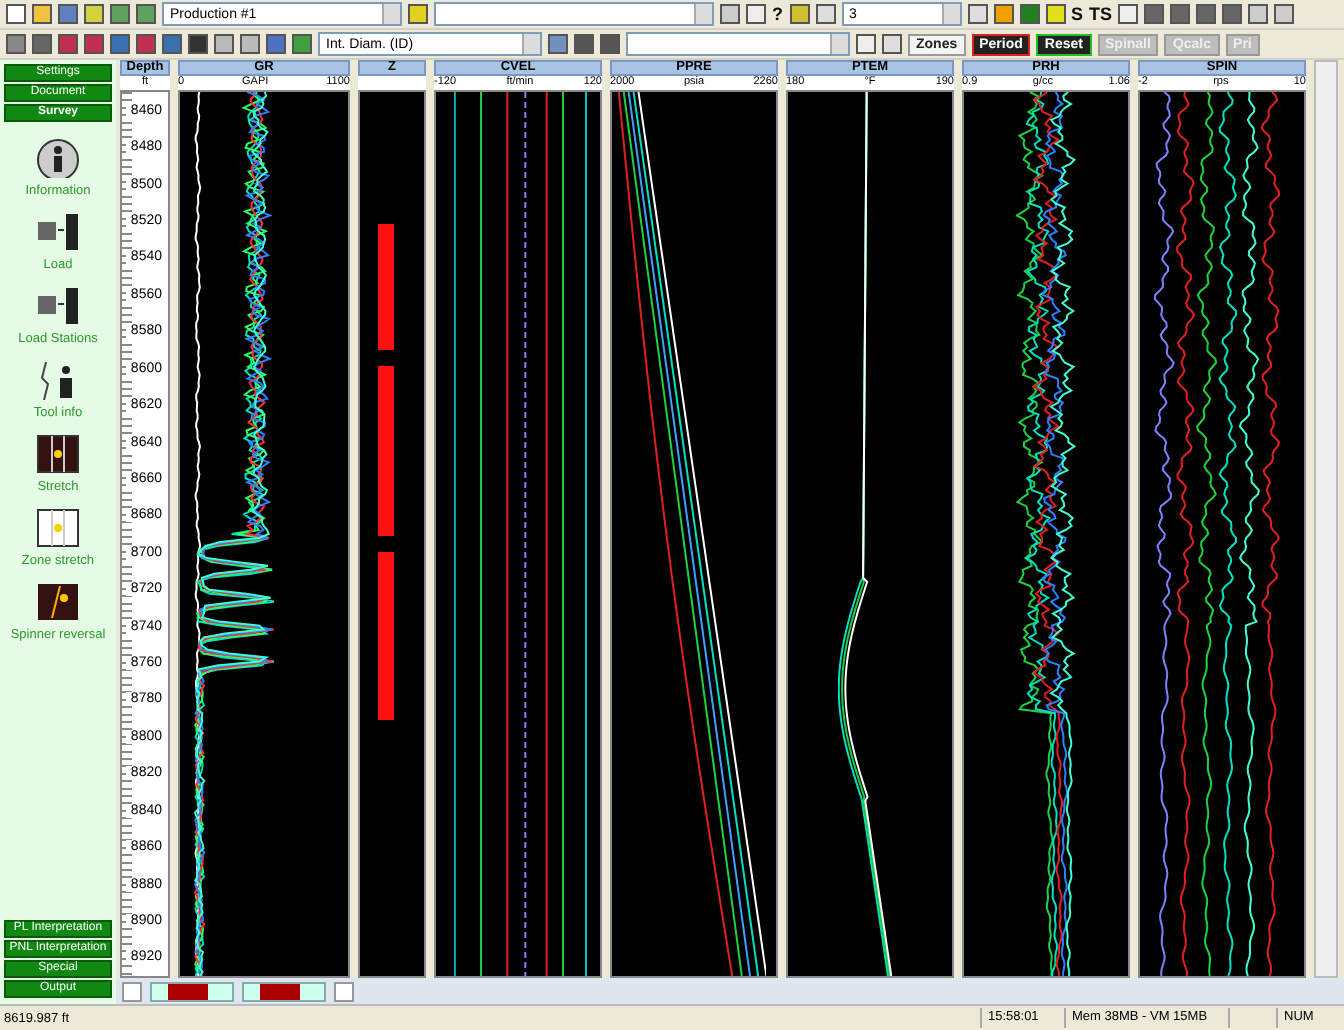 Image resolution: width=1344 pixels, height=1030 pixels. Describe the element at coordinates (58, 454) in the screenshot. I see `stretch-icon` at that location.